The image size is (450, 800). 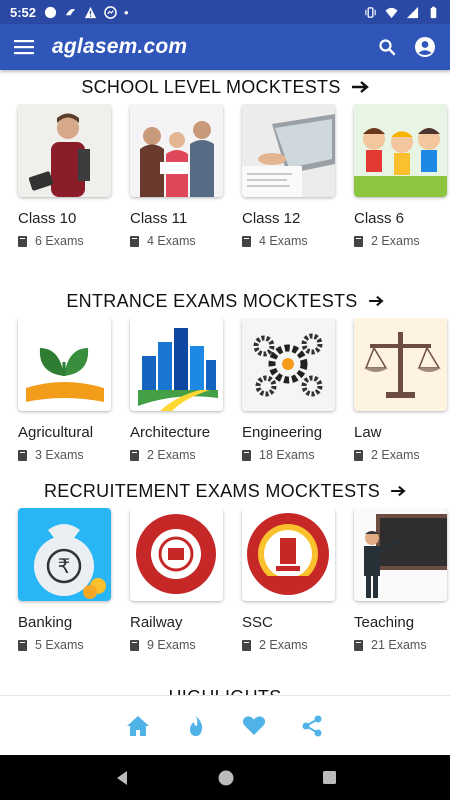 I want to click on ssc-thumbnail, so click(x=288, y=554).